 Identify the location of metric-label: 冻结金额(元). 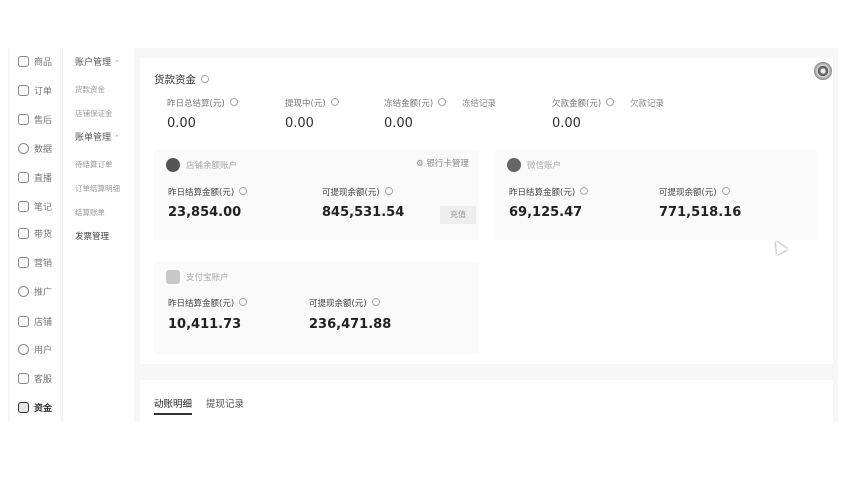
(409, 104).